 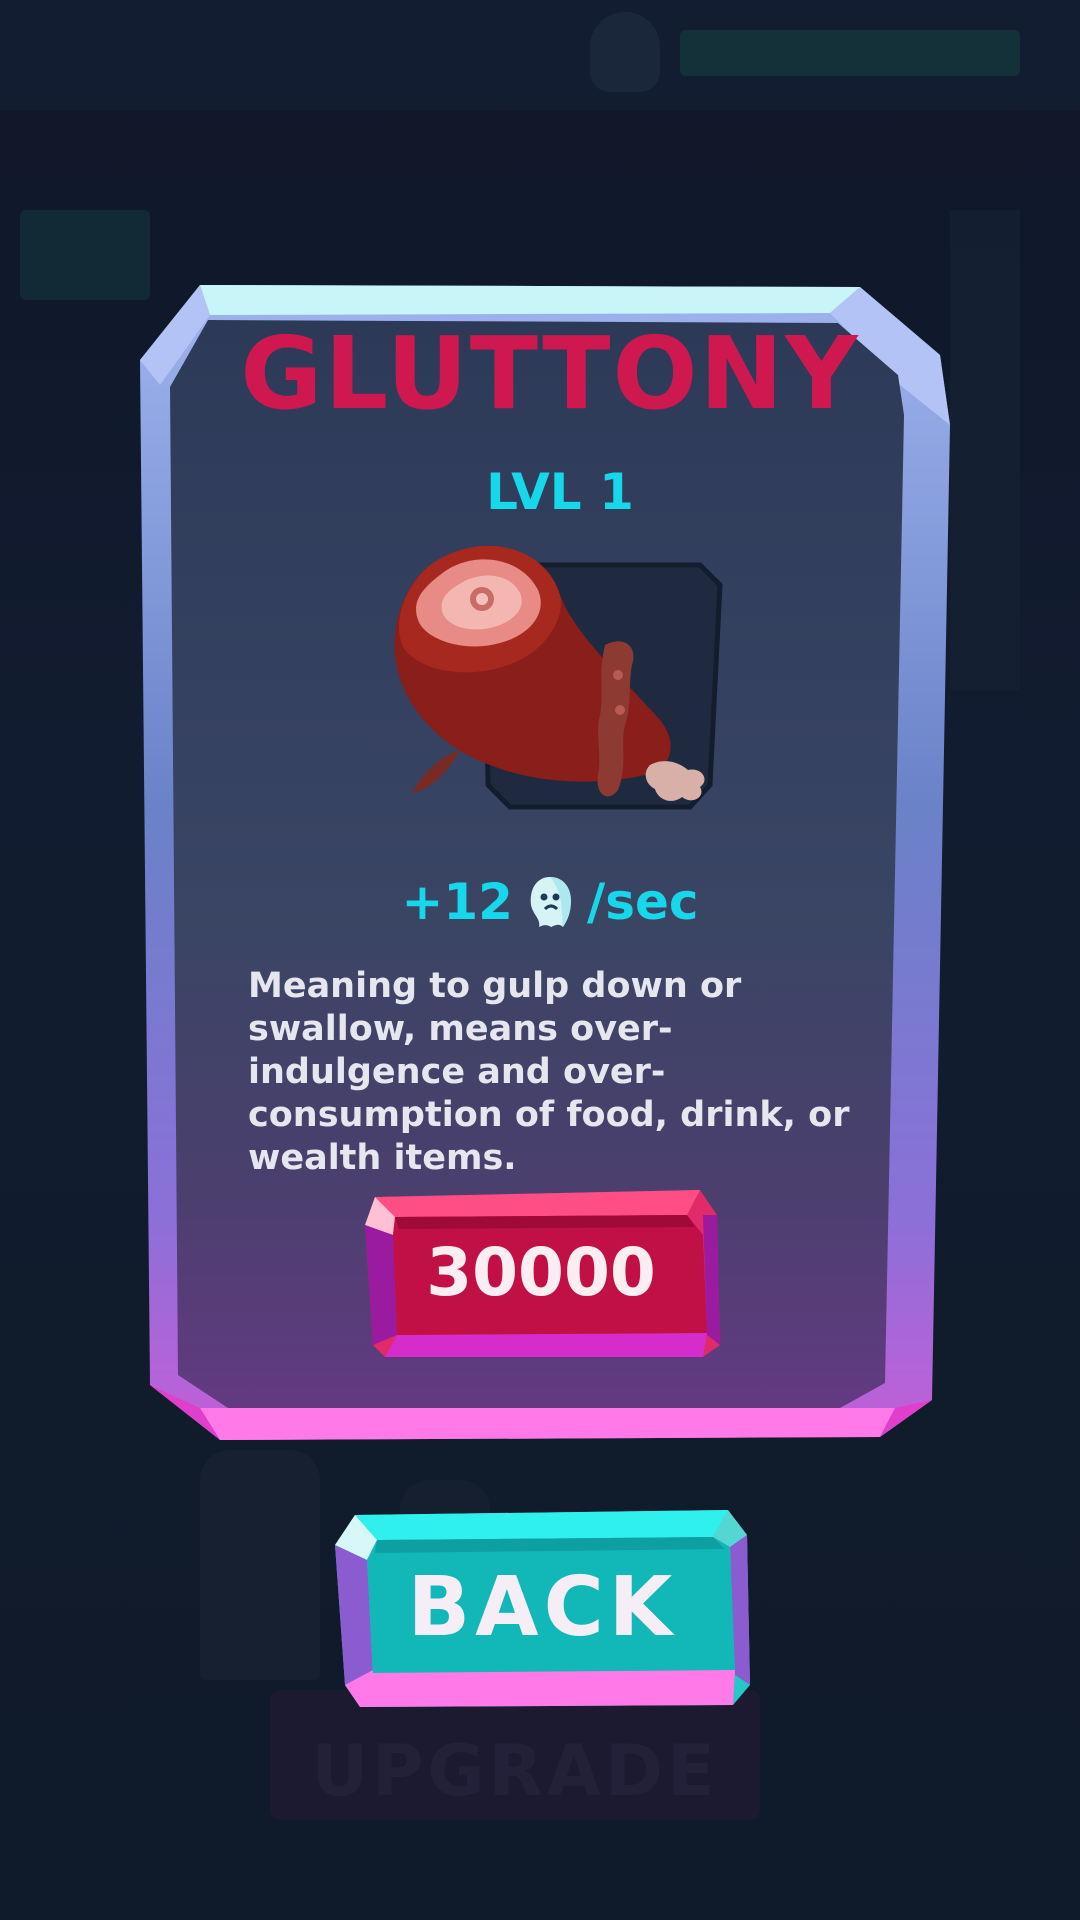 I want to click on background-left-panel, so click(x=85, y=255).